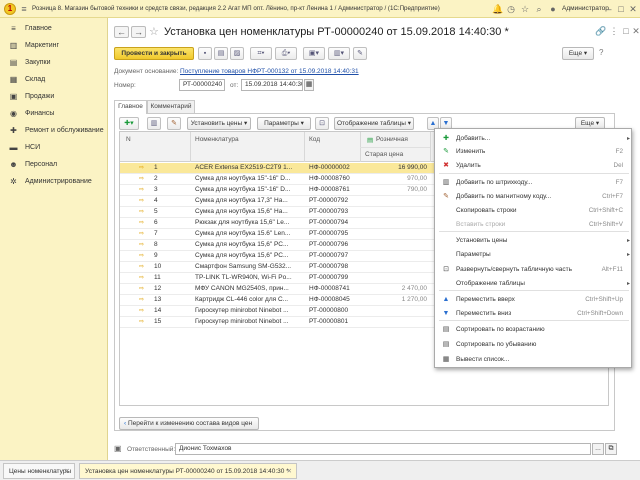 This screenshot has width=640, height=480. I want to click on menu-item: ✚ Добавить... ▸, so click(534, 139).